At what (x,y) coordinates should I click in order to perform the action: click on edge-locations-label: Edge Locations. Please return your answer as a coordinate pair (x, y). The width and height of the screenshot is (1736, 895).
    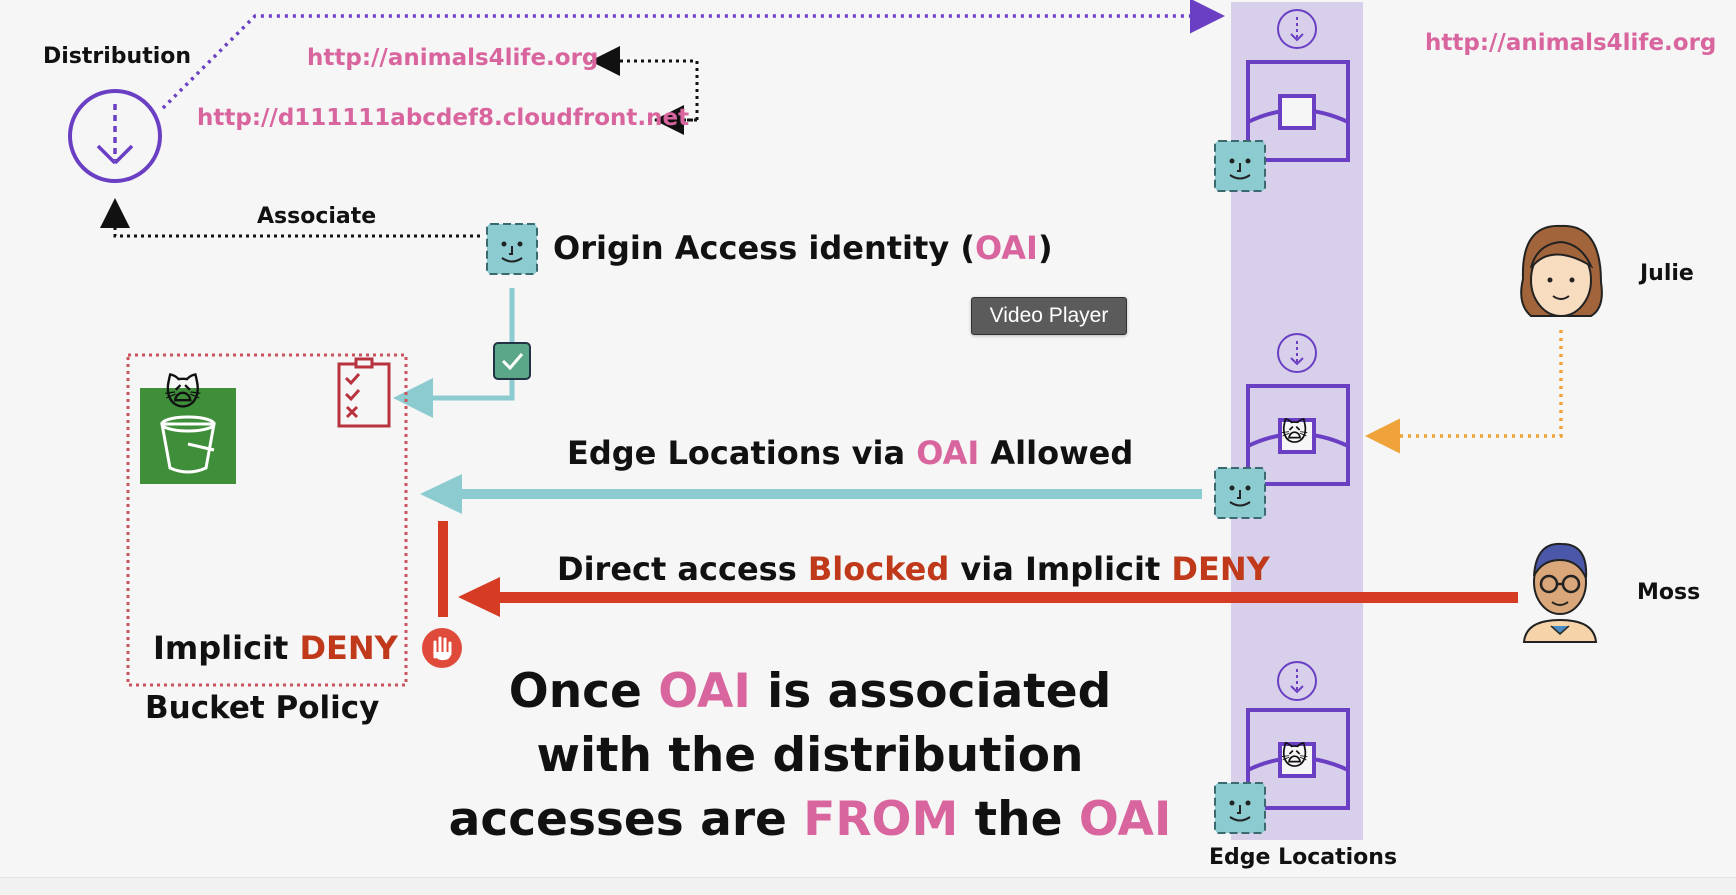
    Looking at the image, I should click on (1303, 857).